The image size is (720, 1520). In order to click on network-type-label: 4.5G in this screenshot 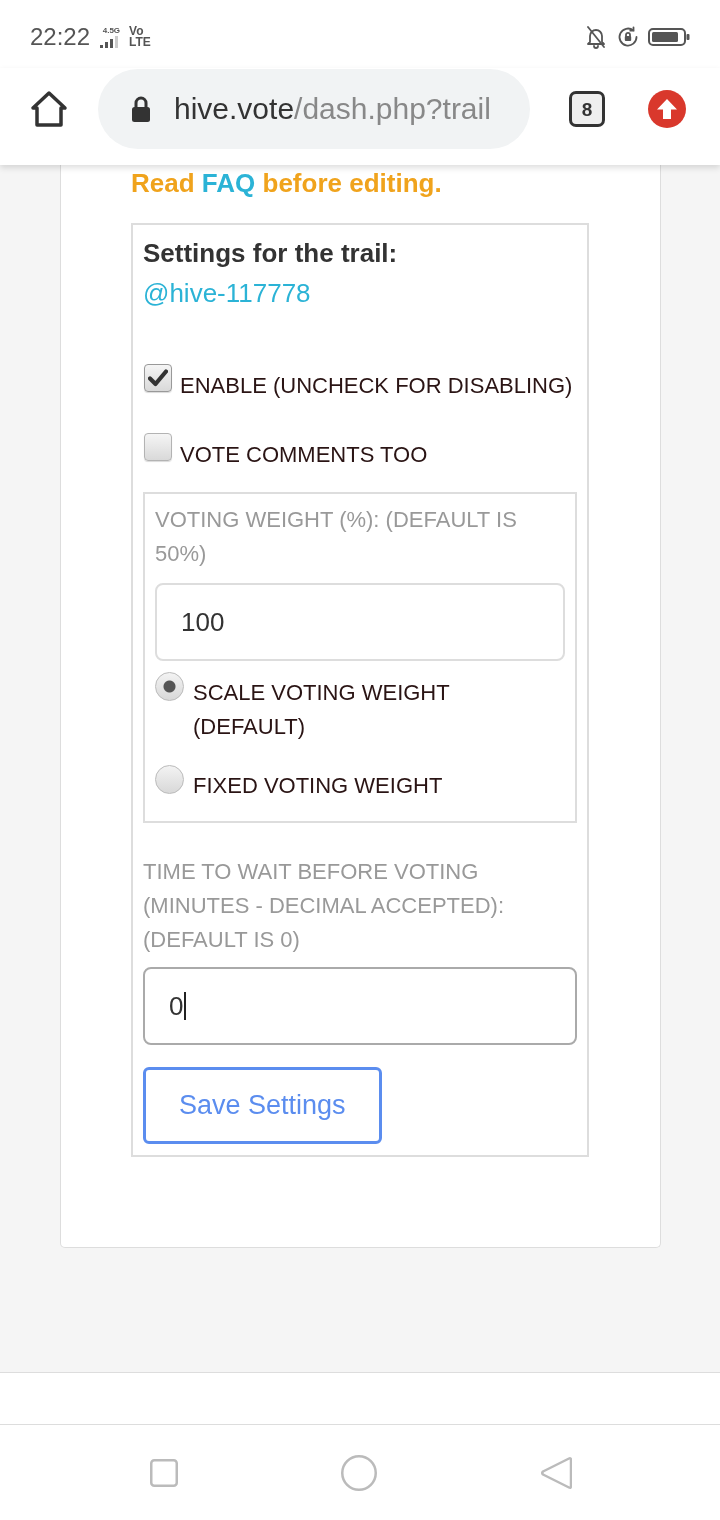, I will do `click(111, 30)`.